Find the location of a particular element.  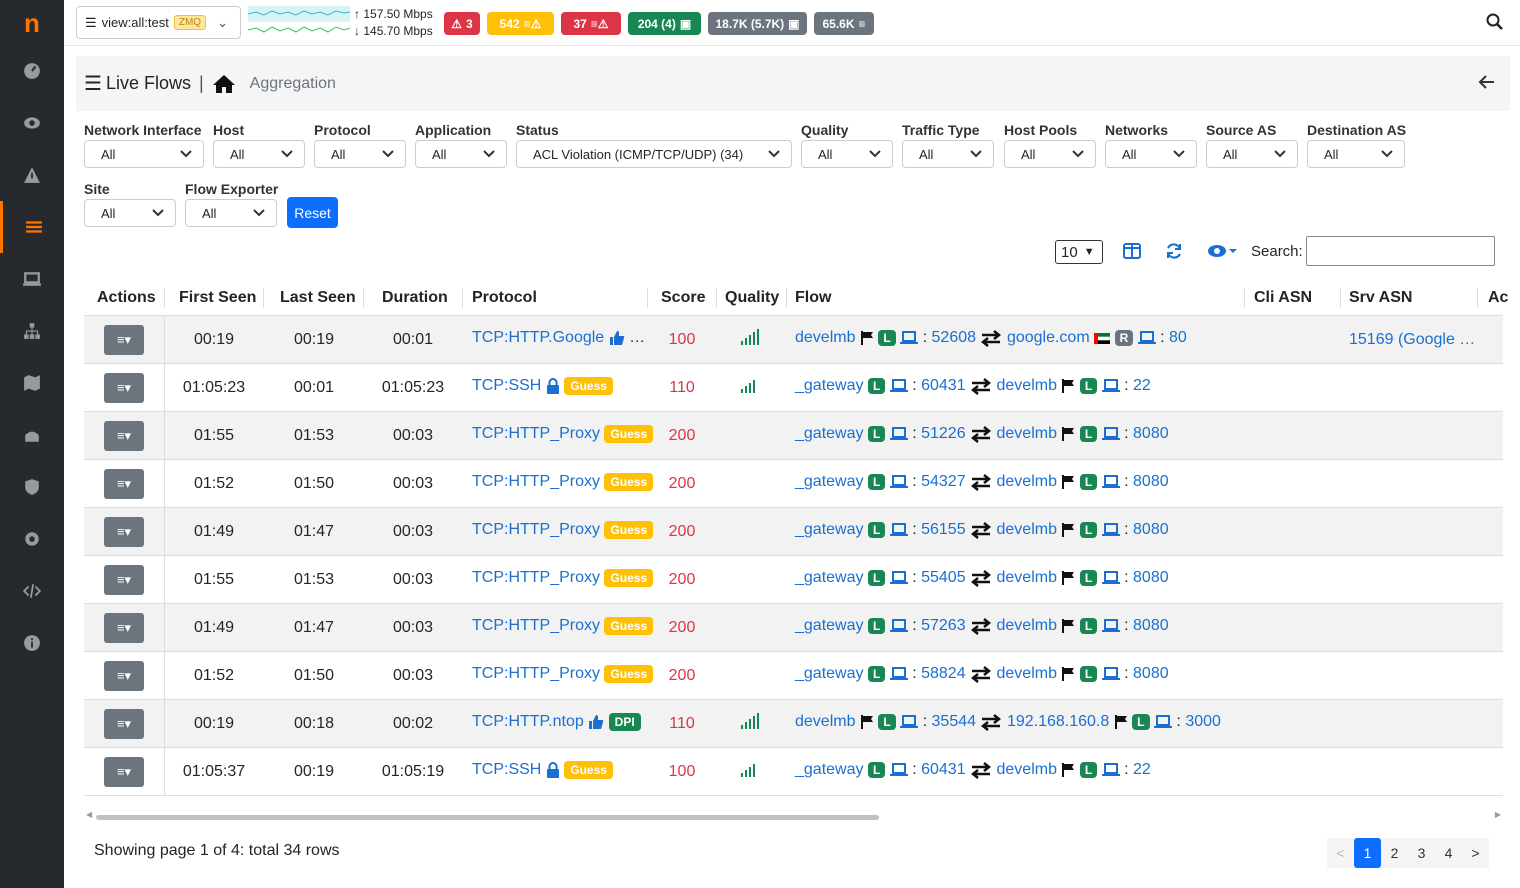

reset-button: Reset is located at coordinates (312, 212).